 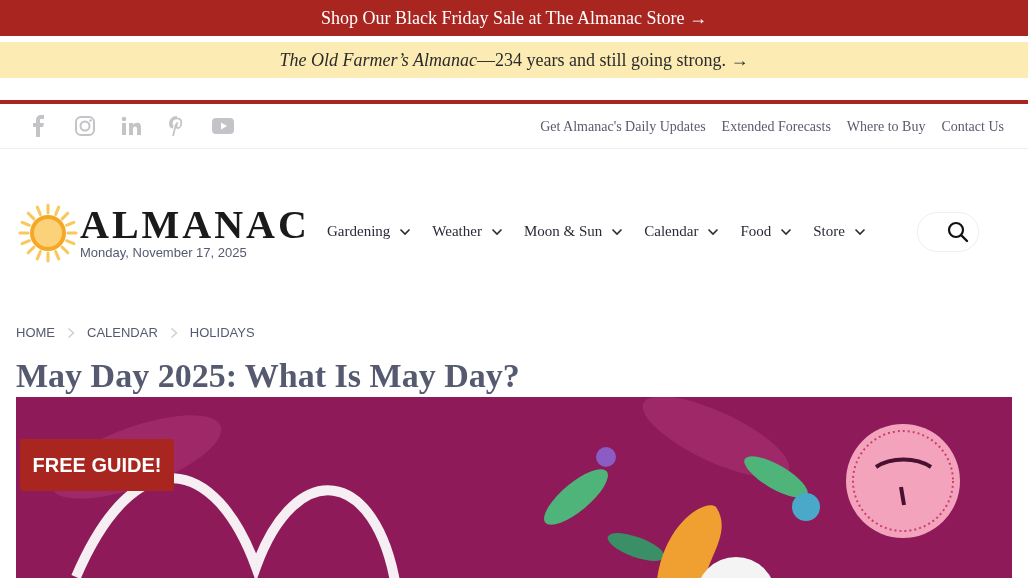 I want to click on breadcrumb-link: HOLIDAYS, so click(x=222, y=333).